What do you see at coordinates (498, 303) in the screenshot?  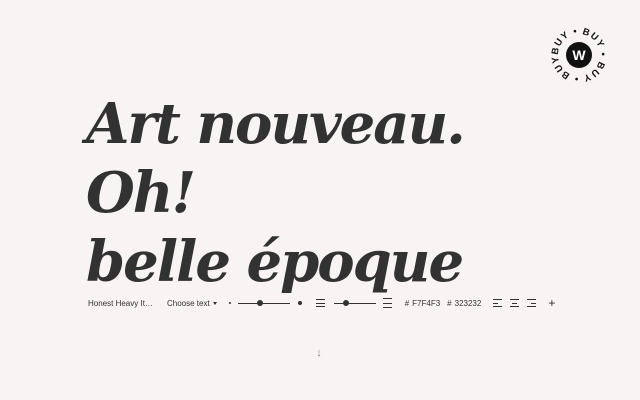 I see `align-left-icon` at bounding box center [498, 303].